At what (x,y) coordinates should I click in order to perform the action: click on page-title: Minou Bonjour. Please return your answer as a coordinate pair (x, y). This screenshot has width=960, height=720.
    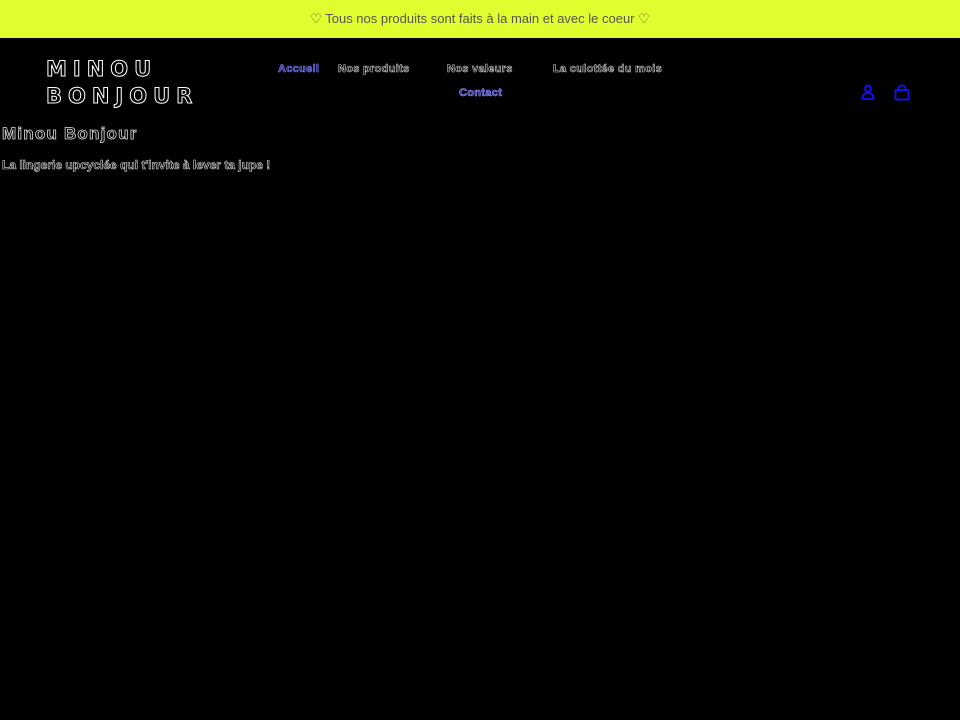
    Looking at the image, I should click on (70, 134).